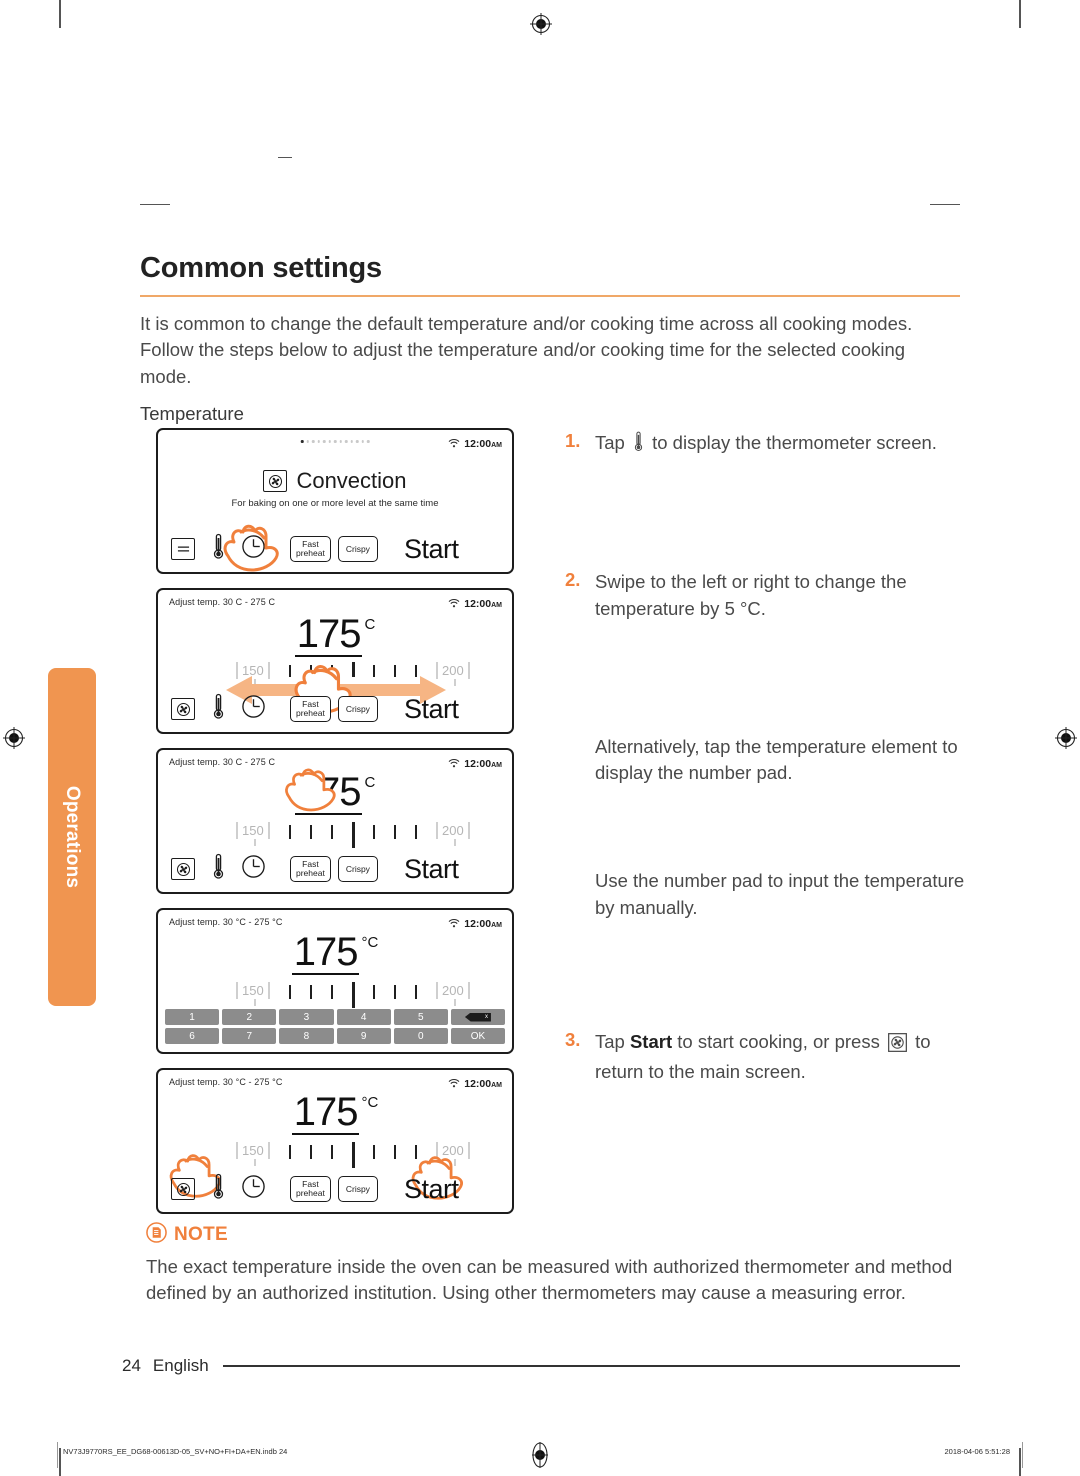 The image size is (1080, 1476). I want to click on key-4: 4, so click(363, 1017).